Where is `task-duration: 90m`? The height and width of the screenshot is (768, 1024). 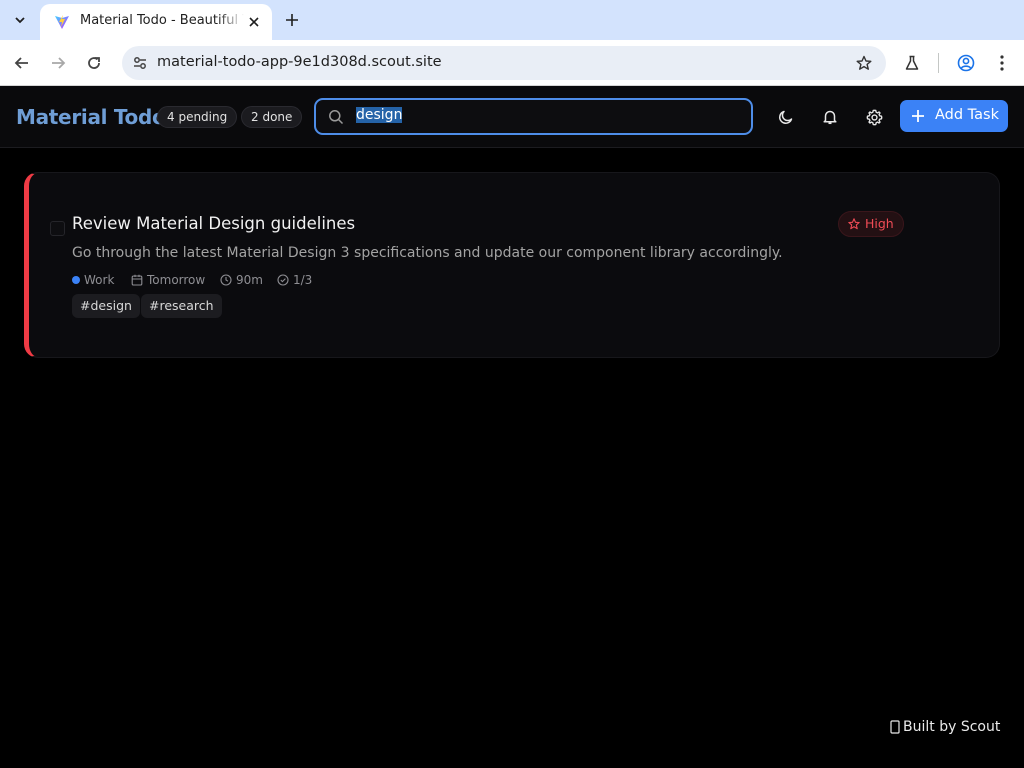 task-duration: 90m is located at coordinates (241, 280).